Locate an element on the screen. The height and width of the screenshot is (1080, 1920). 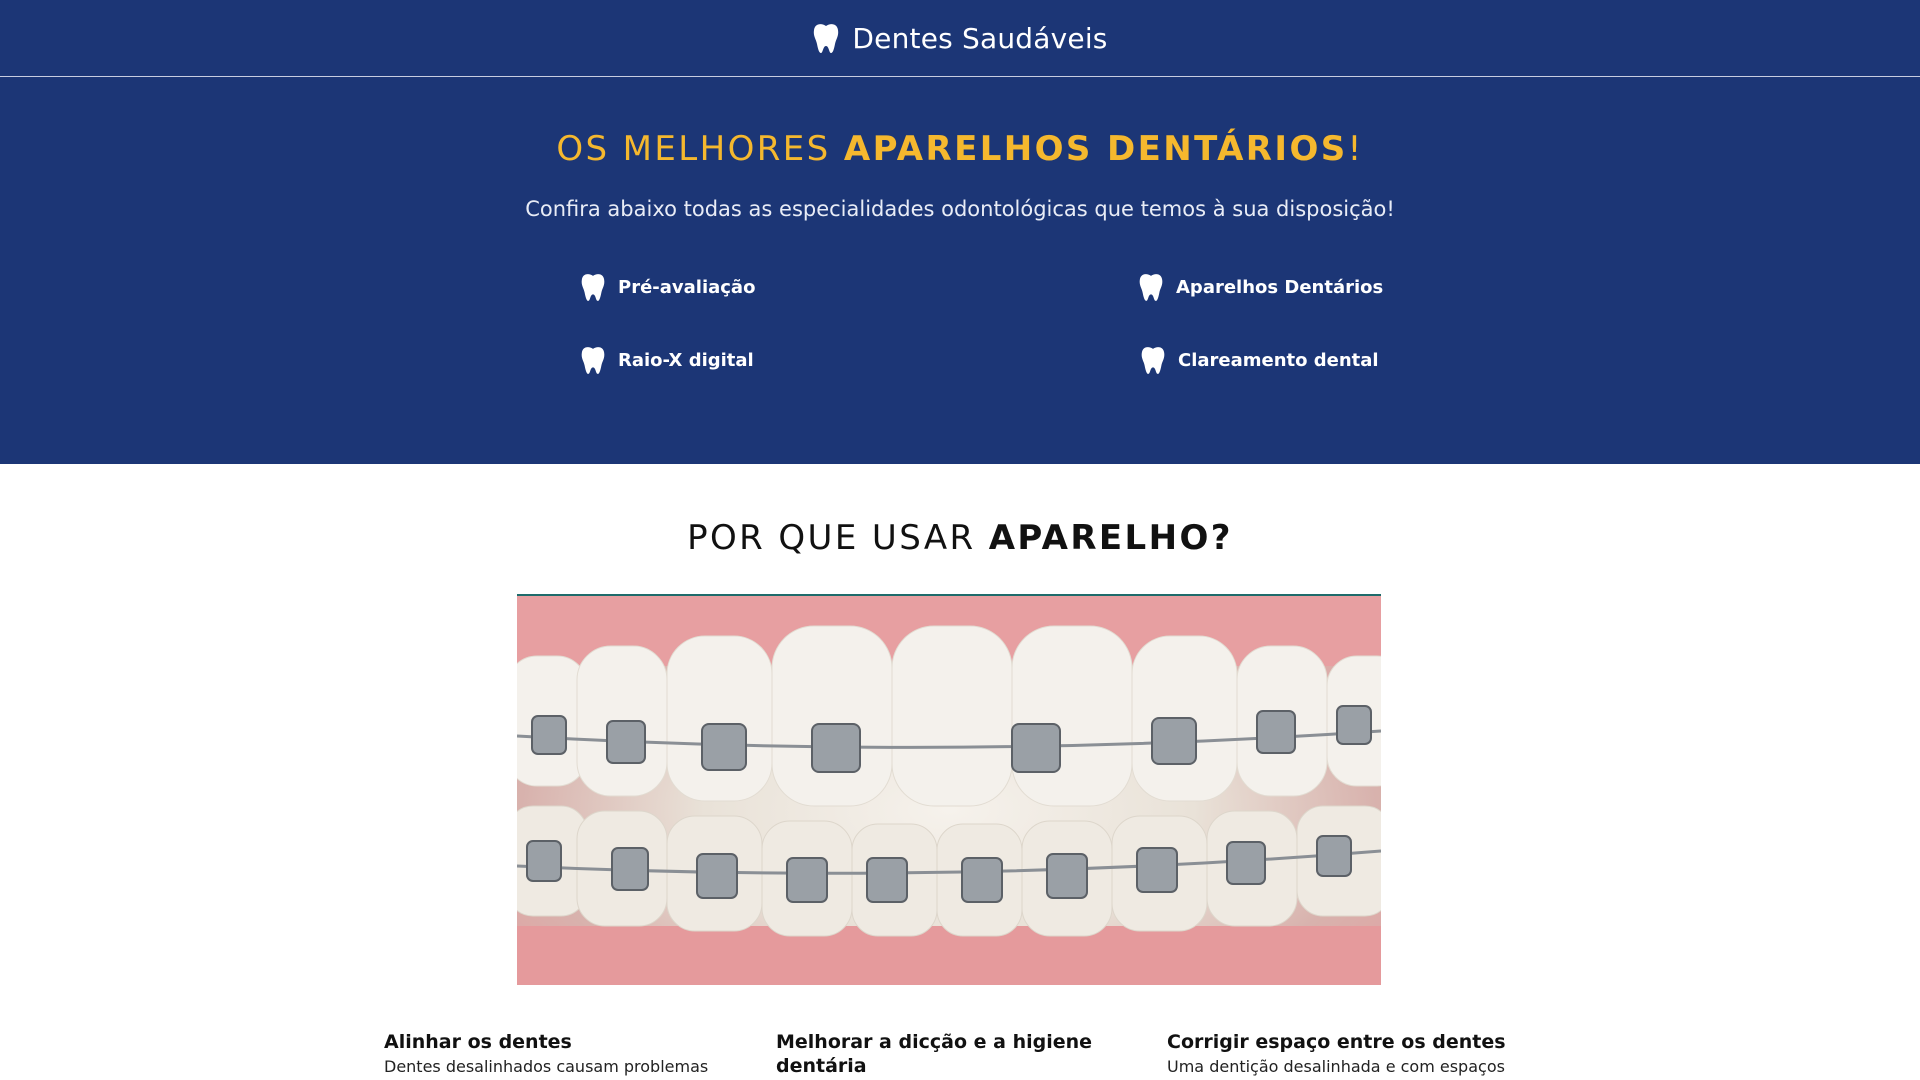
feature-label: Aparelhos Dentários is located at coordinates (1280, 287).